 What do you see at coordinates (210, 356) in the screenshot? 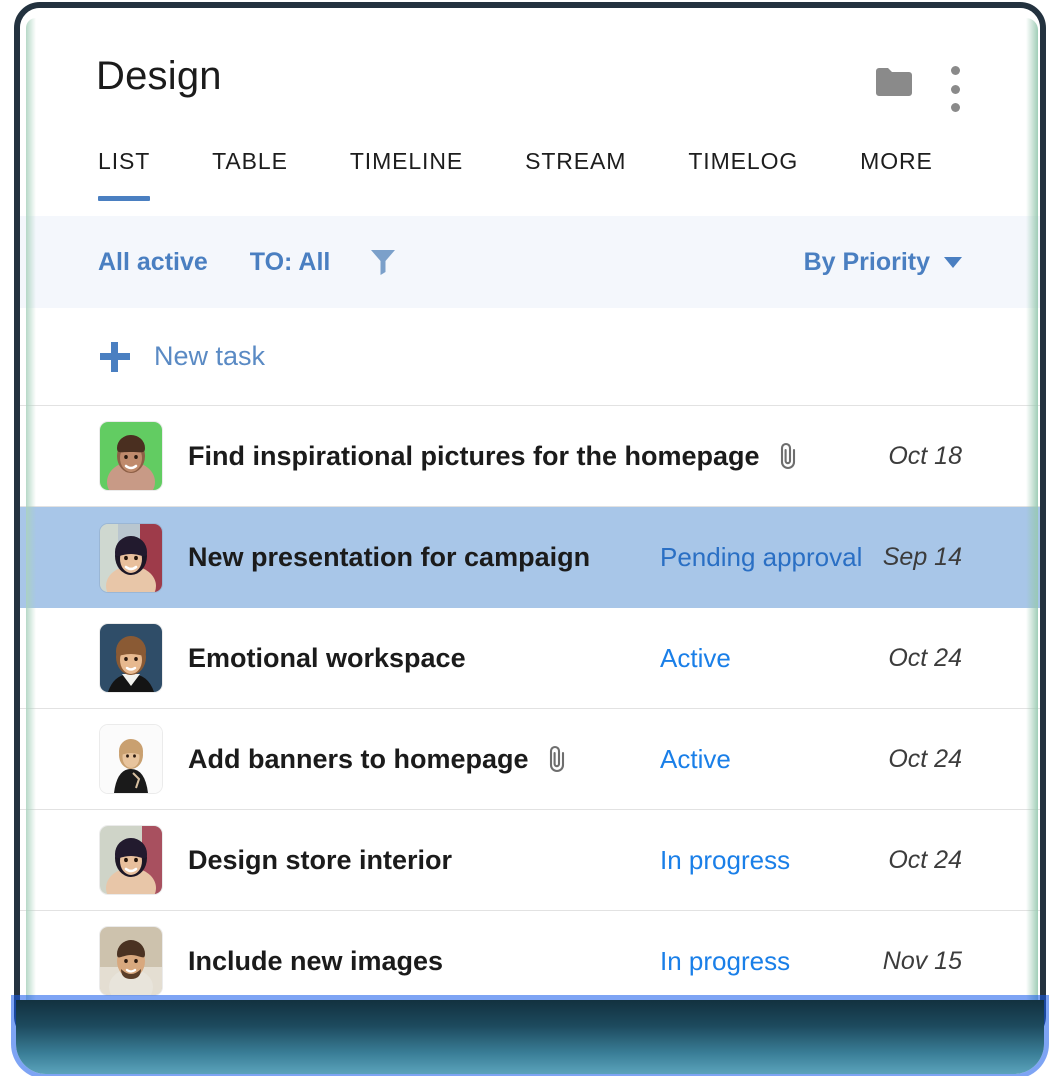
I see `new-task-label: New task` at bounding box center [210, 356].